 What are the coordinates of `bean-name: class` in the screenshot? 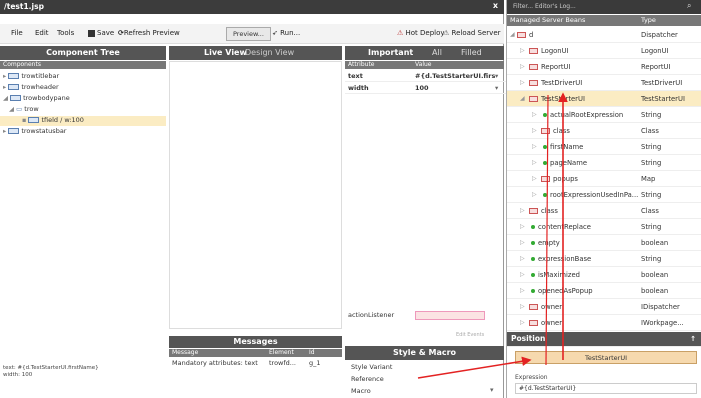 It's located at (561, 131).